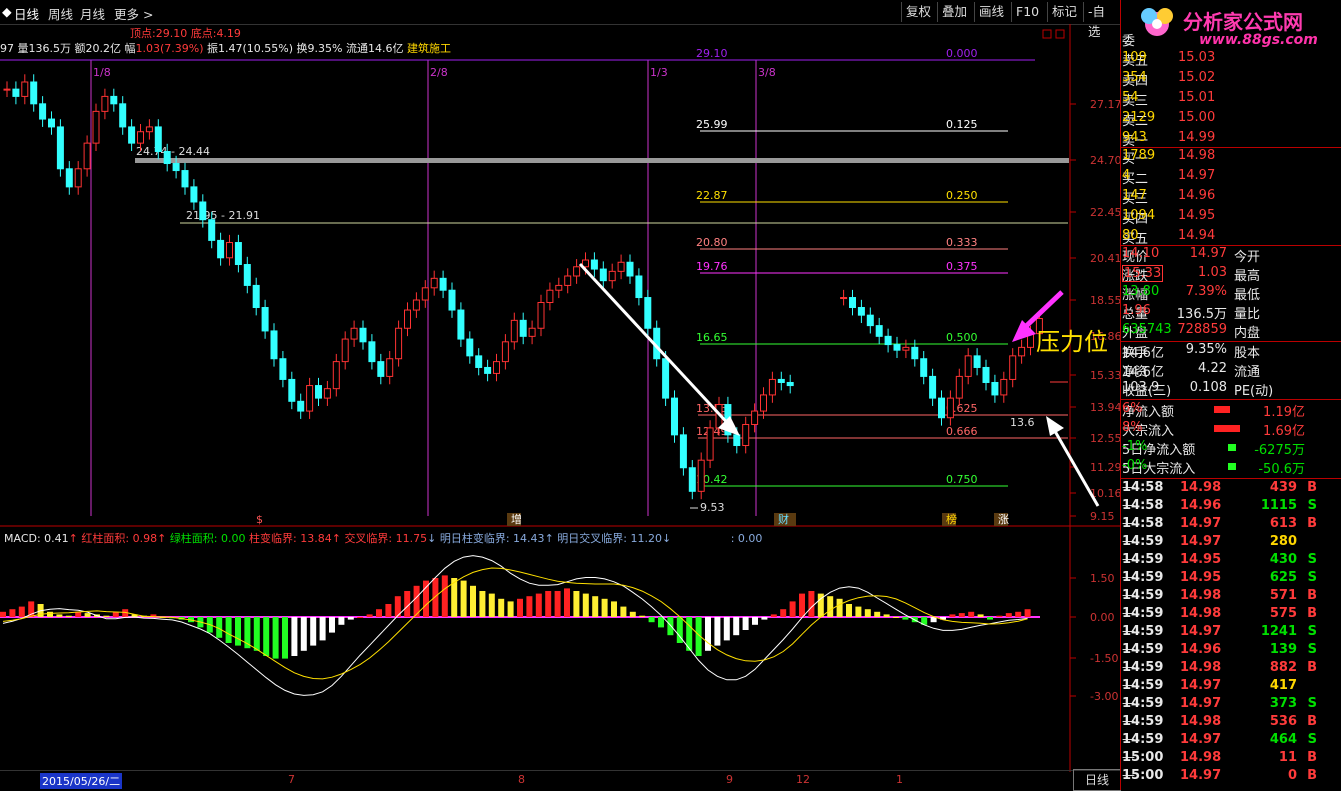 The width and height of the screenshot is (1341, 791). I want to click on bar-change-up-icon: ↑, so click(336, 538).